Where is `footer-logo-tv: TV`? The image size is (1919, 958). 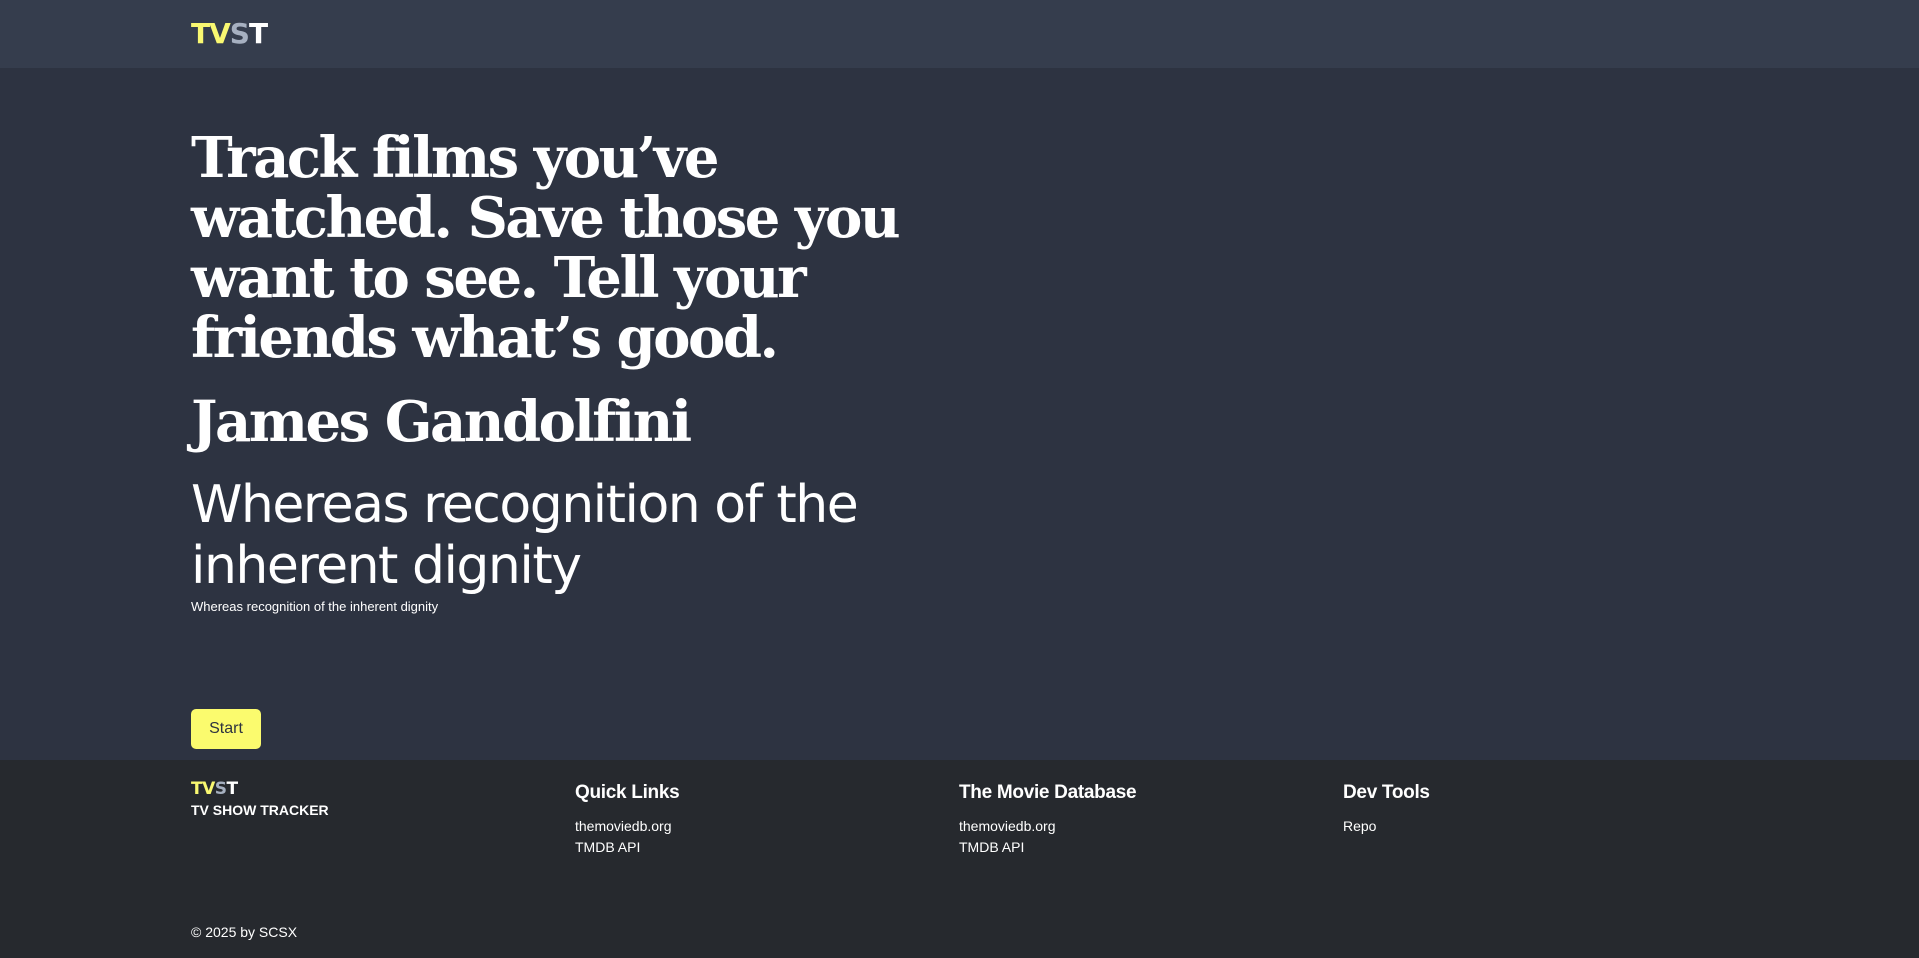
footer-logo-tv: TV is located at coordinates (203, 789).